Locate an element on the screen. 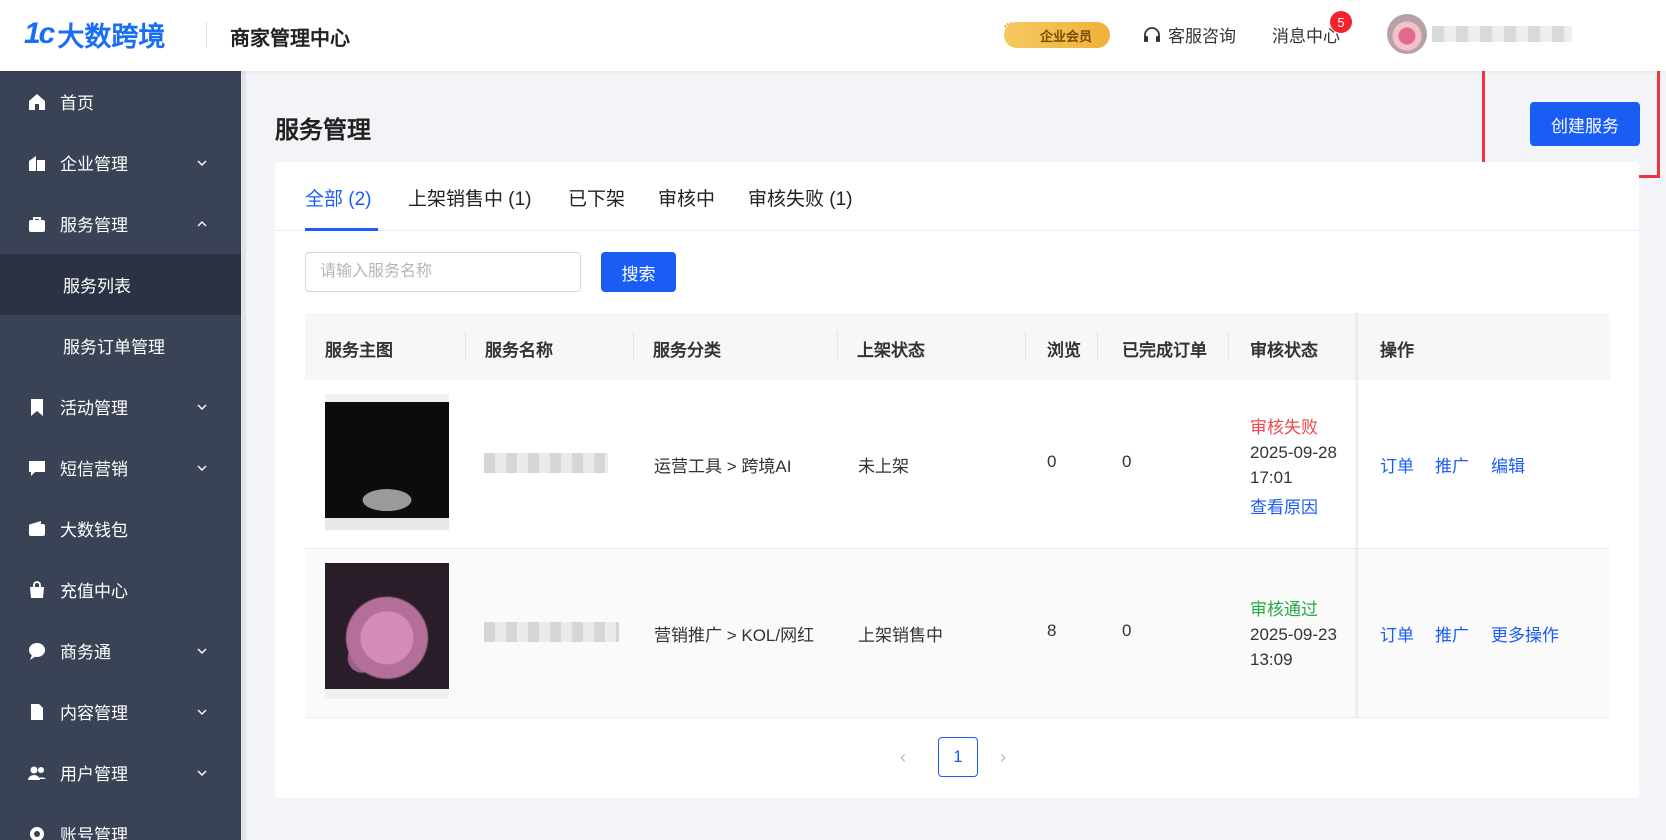 This screenshot has width=1666, height=840. review-status: 审核通过 is located at coordinates (1284, 609).